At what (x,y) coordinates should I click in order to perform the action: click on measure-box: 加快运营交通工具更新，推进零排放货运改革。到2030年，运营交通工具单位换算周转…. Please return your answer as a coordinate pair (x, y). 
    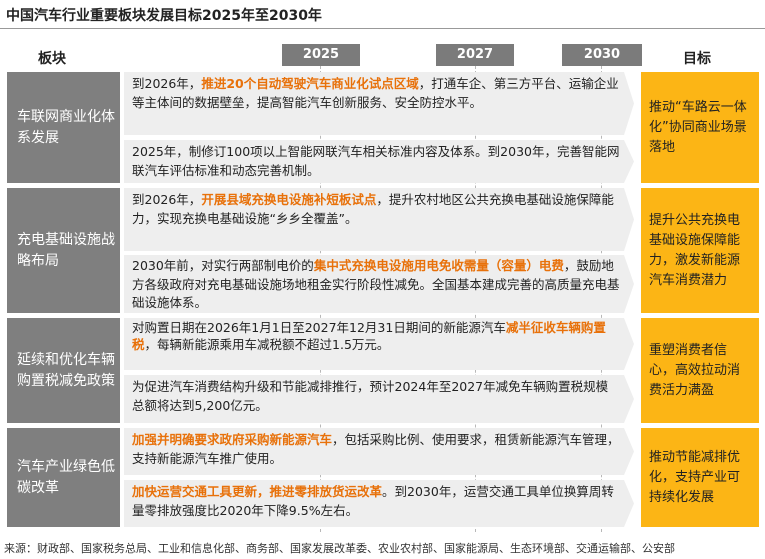
    Looking at the image, I should click on (379, 503).